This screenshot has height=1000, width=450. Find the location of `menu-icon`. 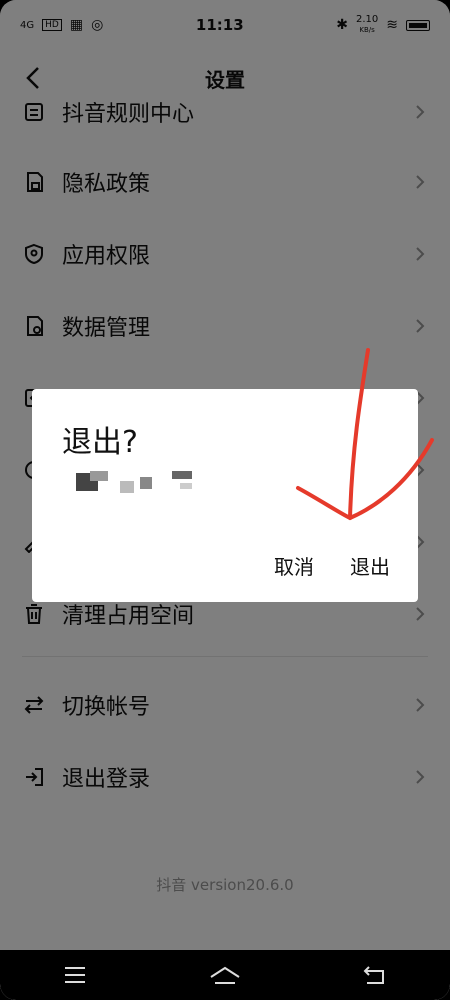

menu-icon is located at coordinates (75, 975).